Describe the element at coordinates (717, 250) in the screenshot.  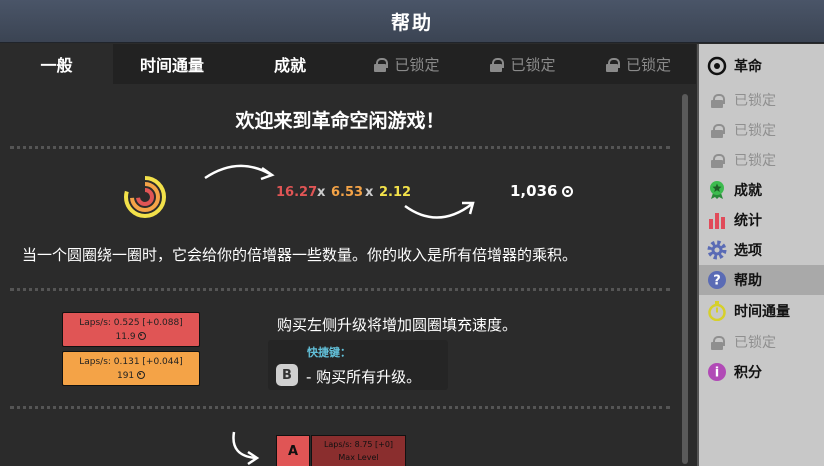
I see `gear-icon` at that location.